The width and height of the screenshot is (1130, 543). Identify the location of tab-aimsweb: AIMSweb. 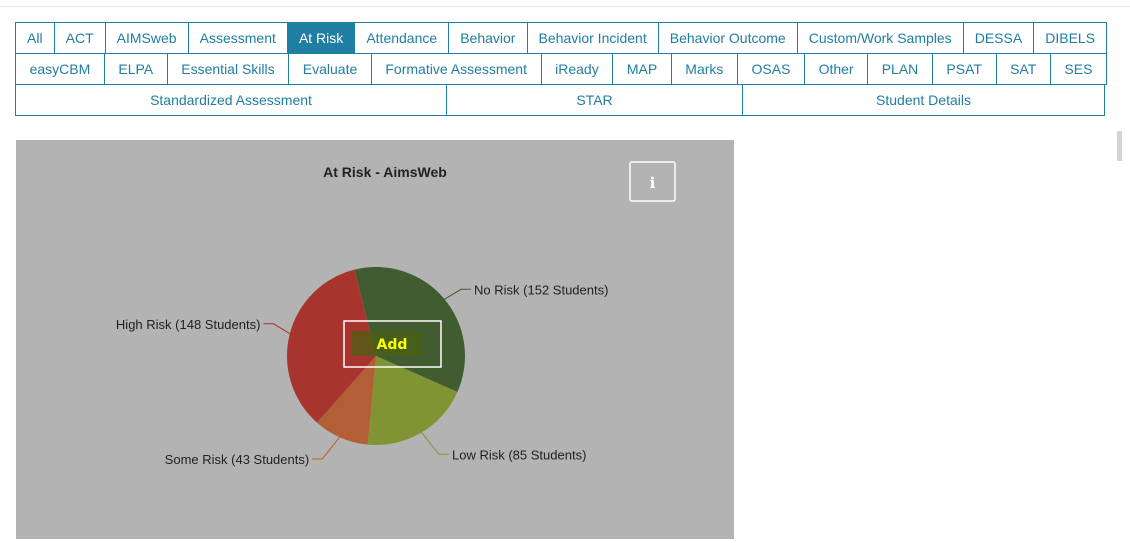
(146, 38).